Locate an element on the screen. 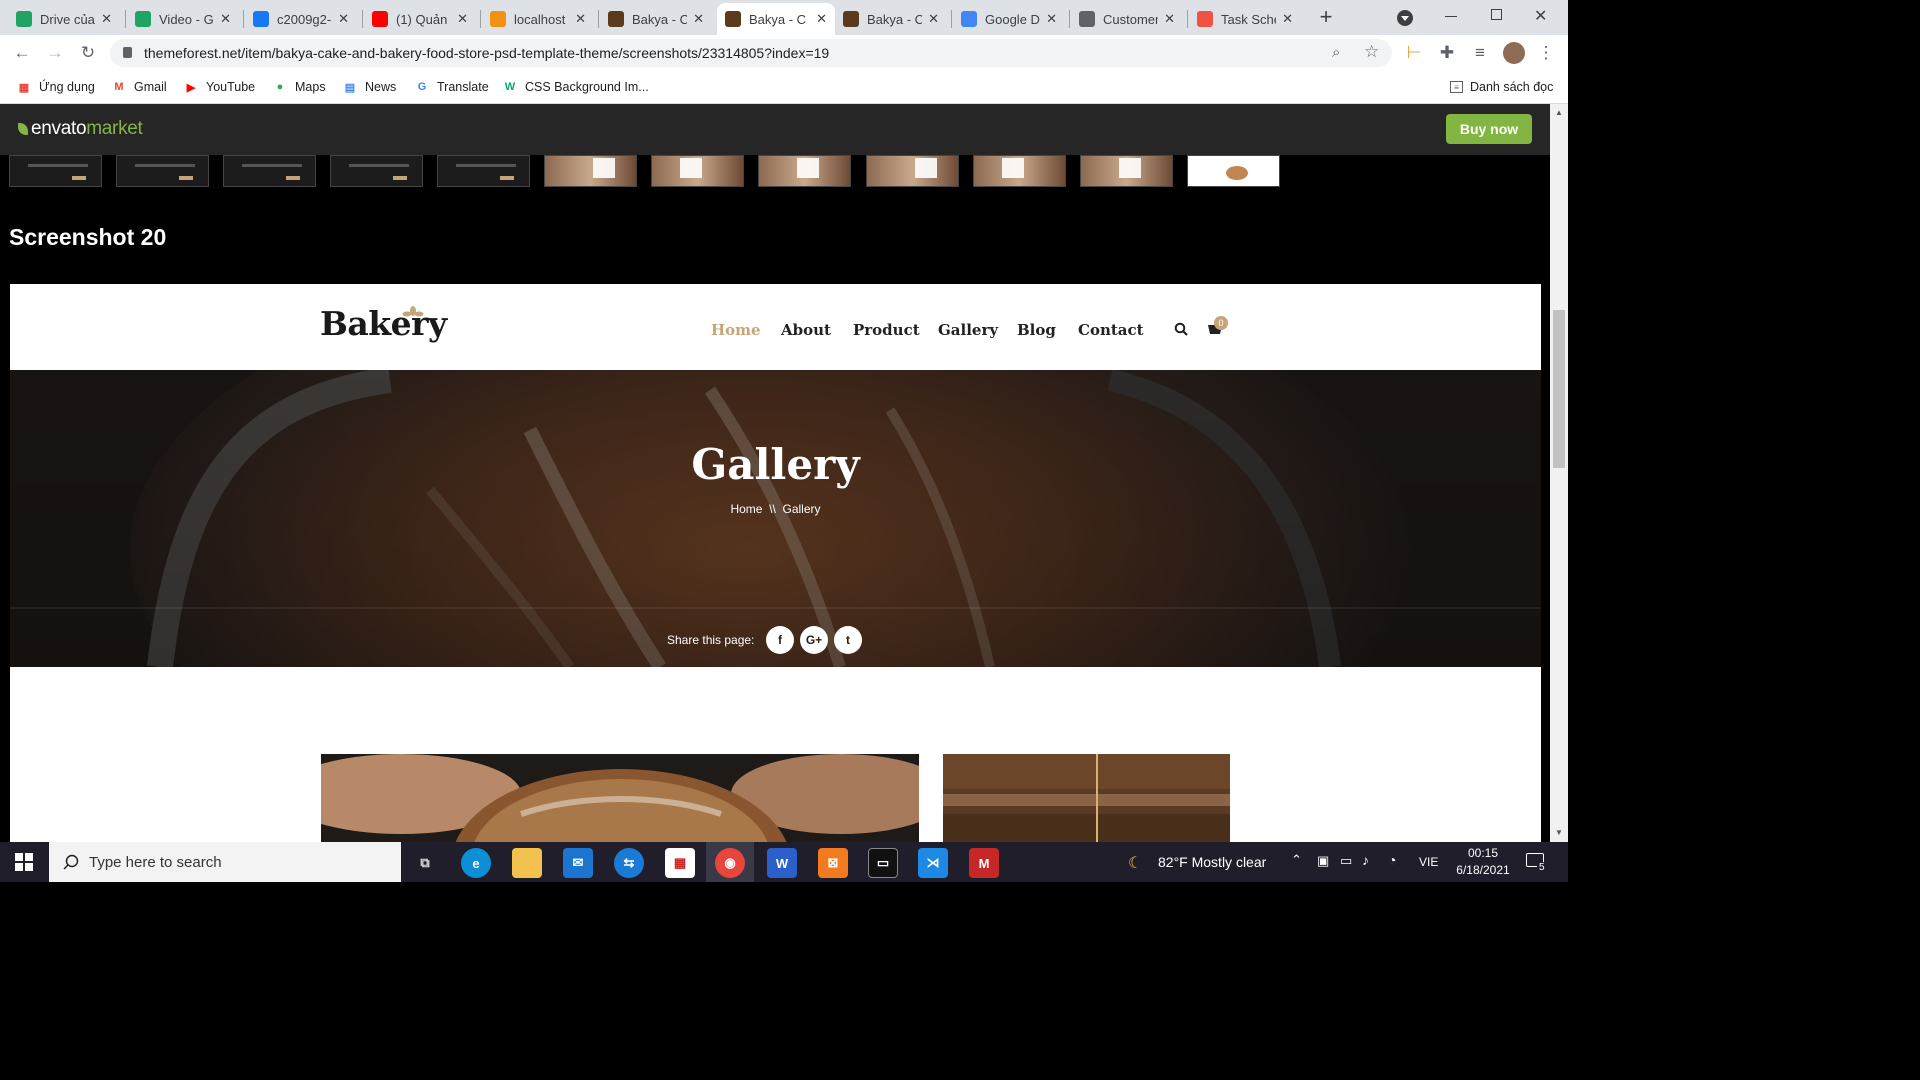  media-icon: ≡ is located at coordinates (1480, 53).